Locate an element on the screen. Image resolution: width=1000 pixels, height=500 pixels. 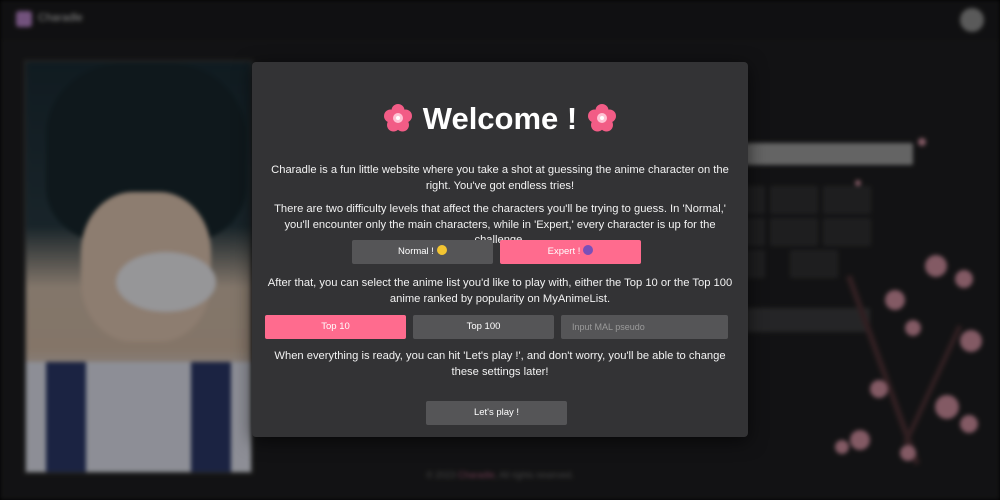
eyes-face-icon is located at coordinates (588, 250).